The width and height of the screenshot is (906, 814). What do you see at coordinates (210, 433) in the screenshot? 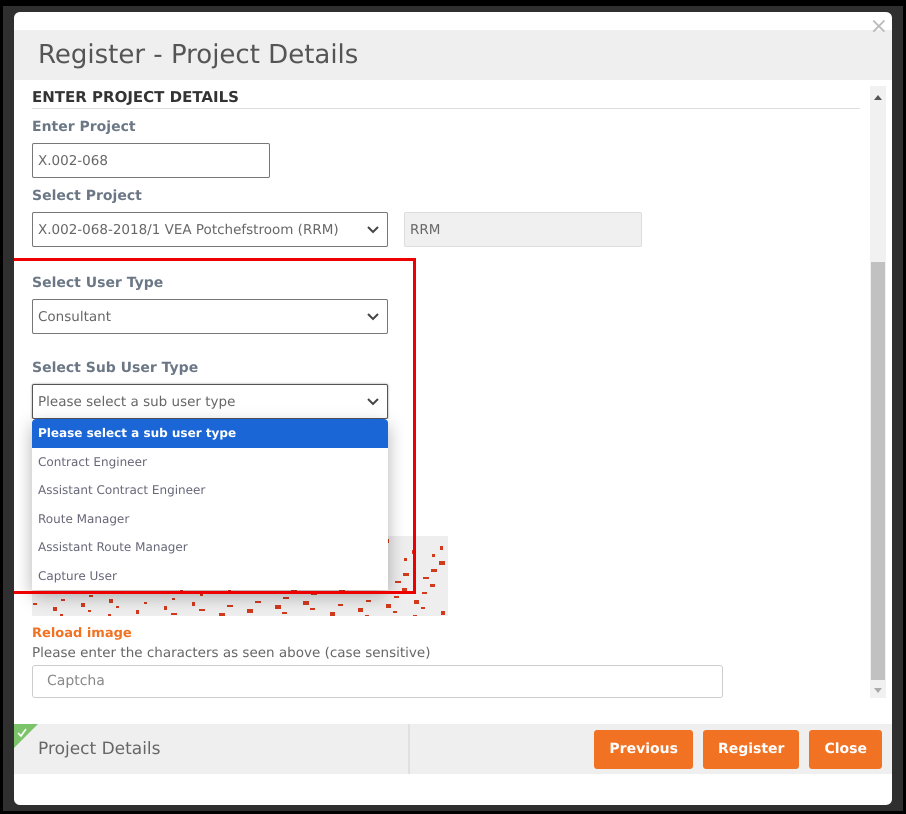
I see `dropdown-option: Please select a sub user type` at bounding box center [210, 433].